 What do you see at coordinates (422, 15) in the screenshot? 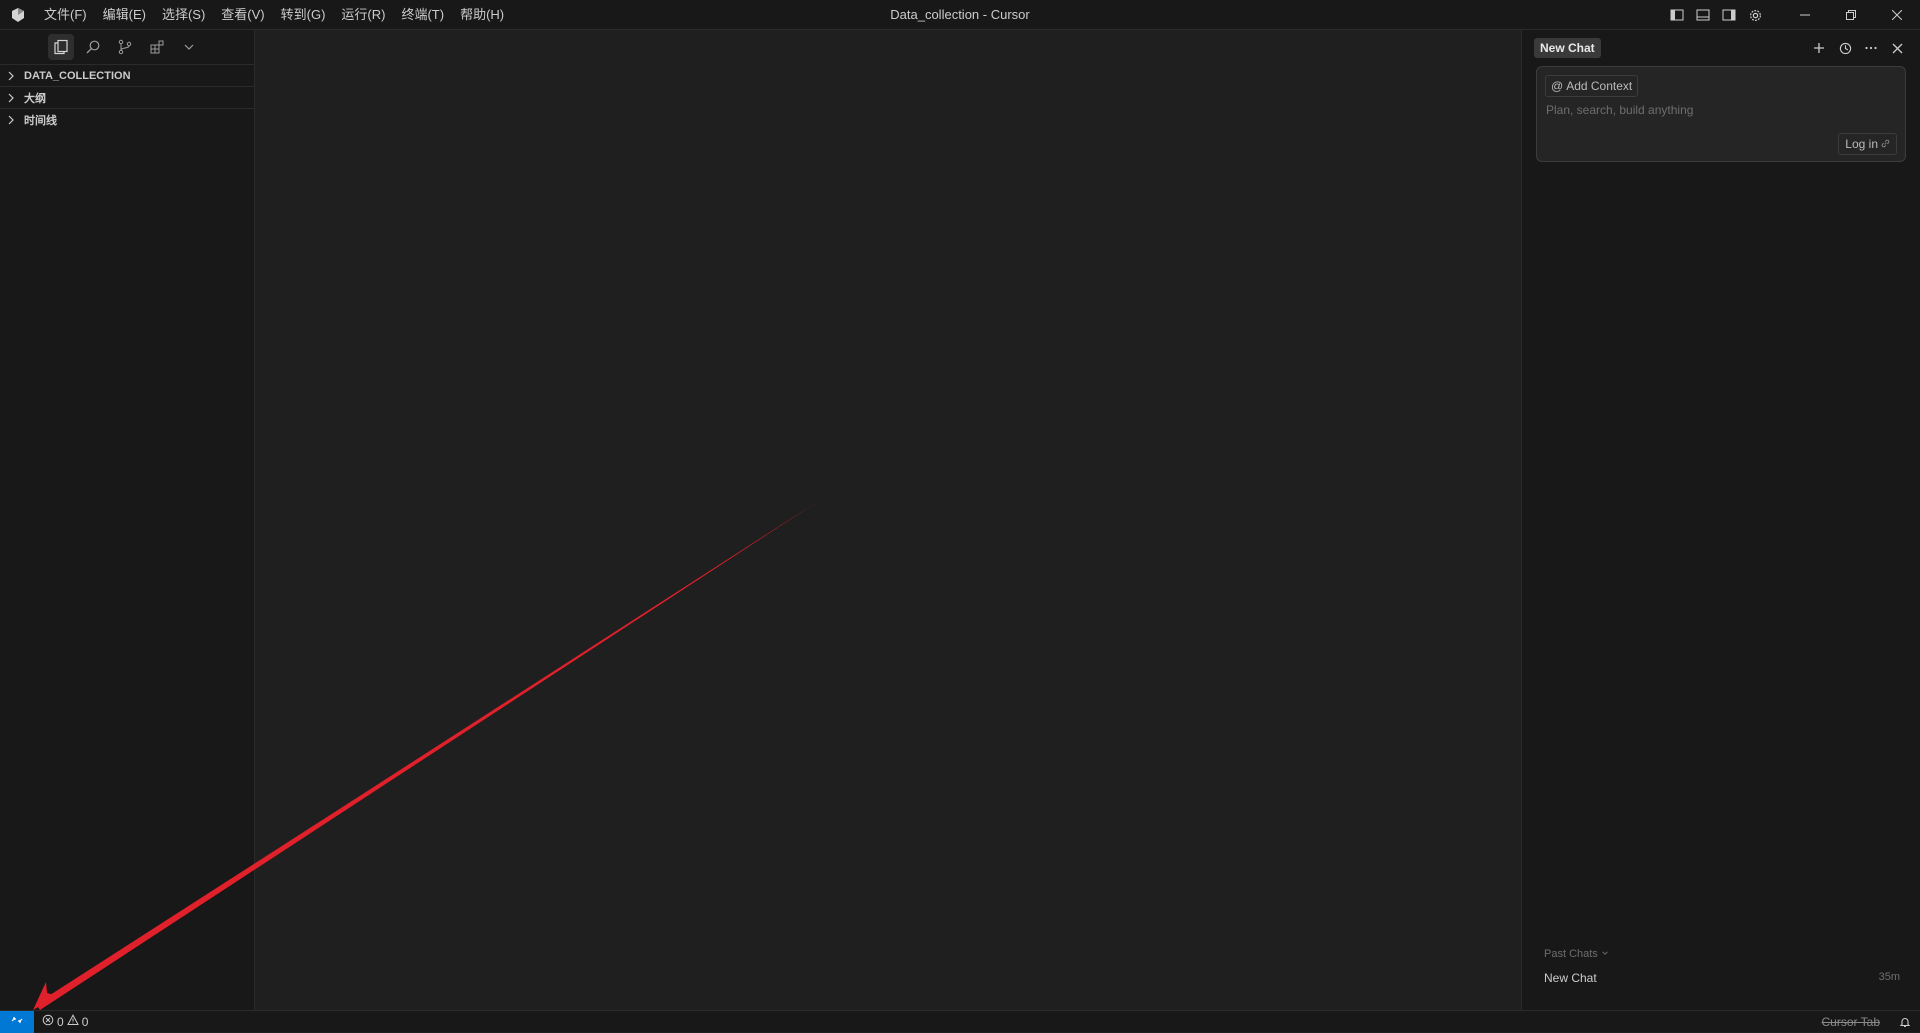
I see `menu-terminal: 终端(T)` at bounding box center [422, 15].